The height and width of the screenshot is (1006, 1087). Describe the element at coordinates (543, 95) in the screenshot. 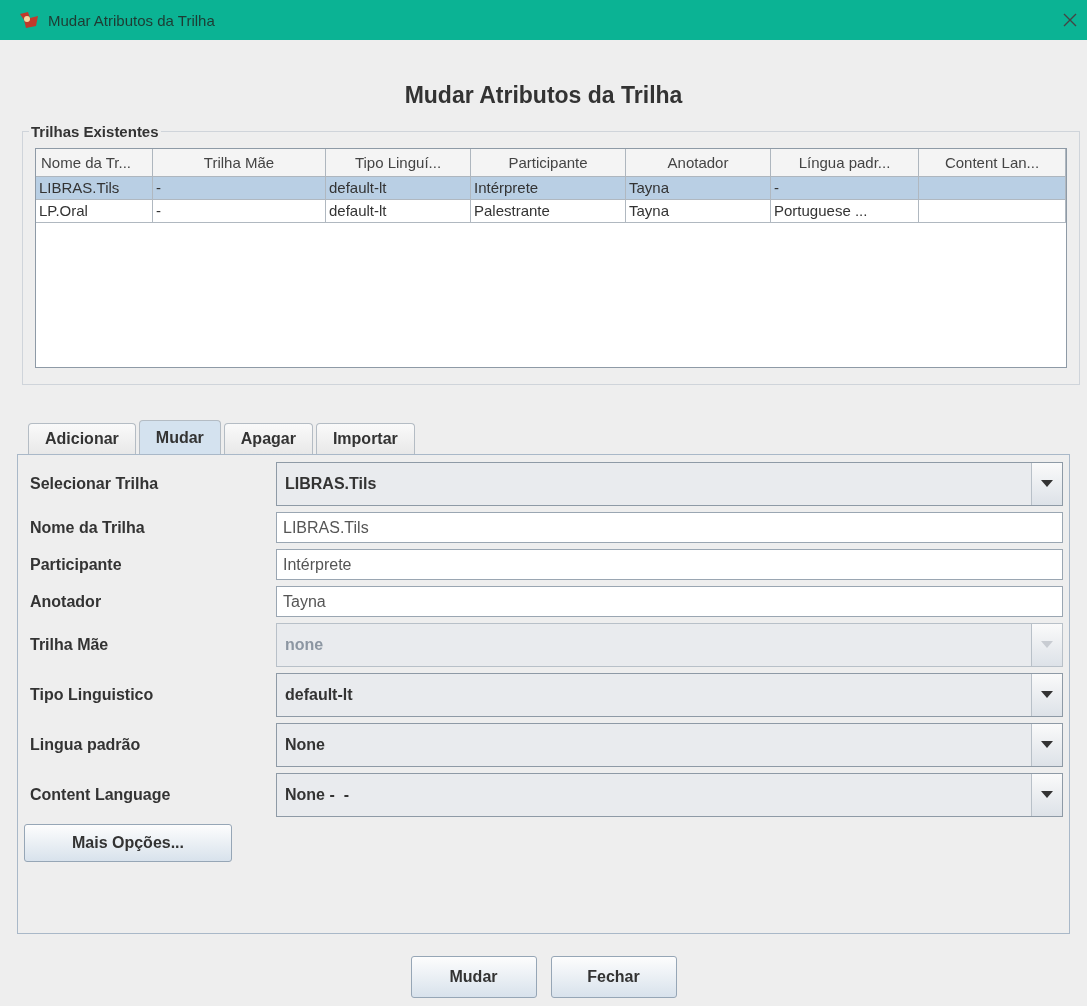

I see `dialog-heading: Mudar Atributos da Trilha` at that location.